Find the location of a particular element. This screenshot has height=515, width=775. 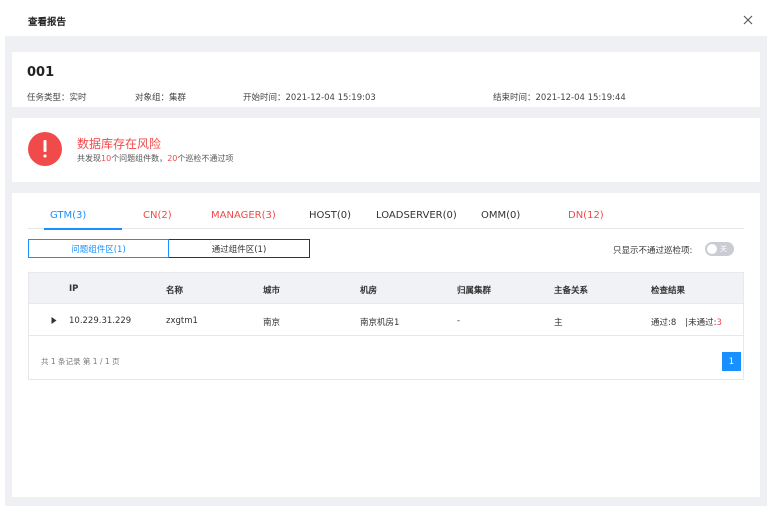

failed-only-toggle: 关 is located at coordinates (719, 249).